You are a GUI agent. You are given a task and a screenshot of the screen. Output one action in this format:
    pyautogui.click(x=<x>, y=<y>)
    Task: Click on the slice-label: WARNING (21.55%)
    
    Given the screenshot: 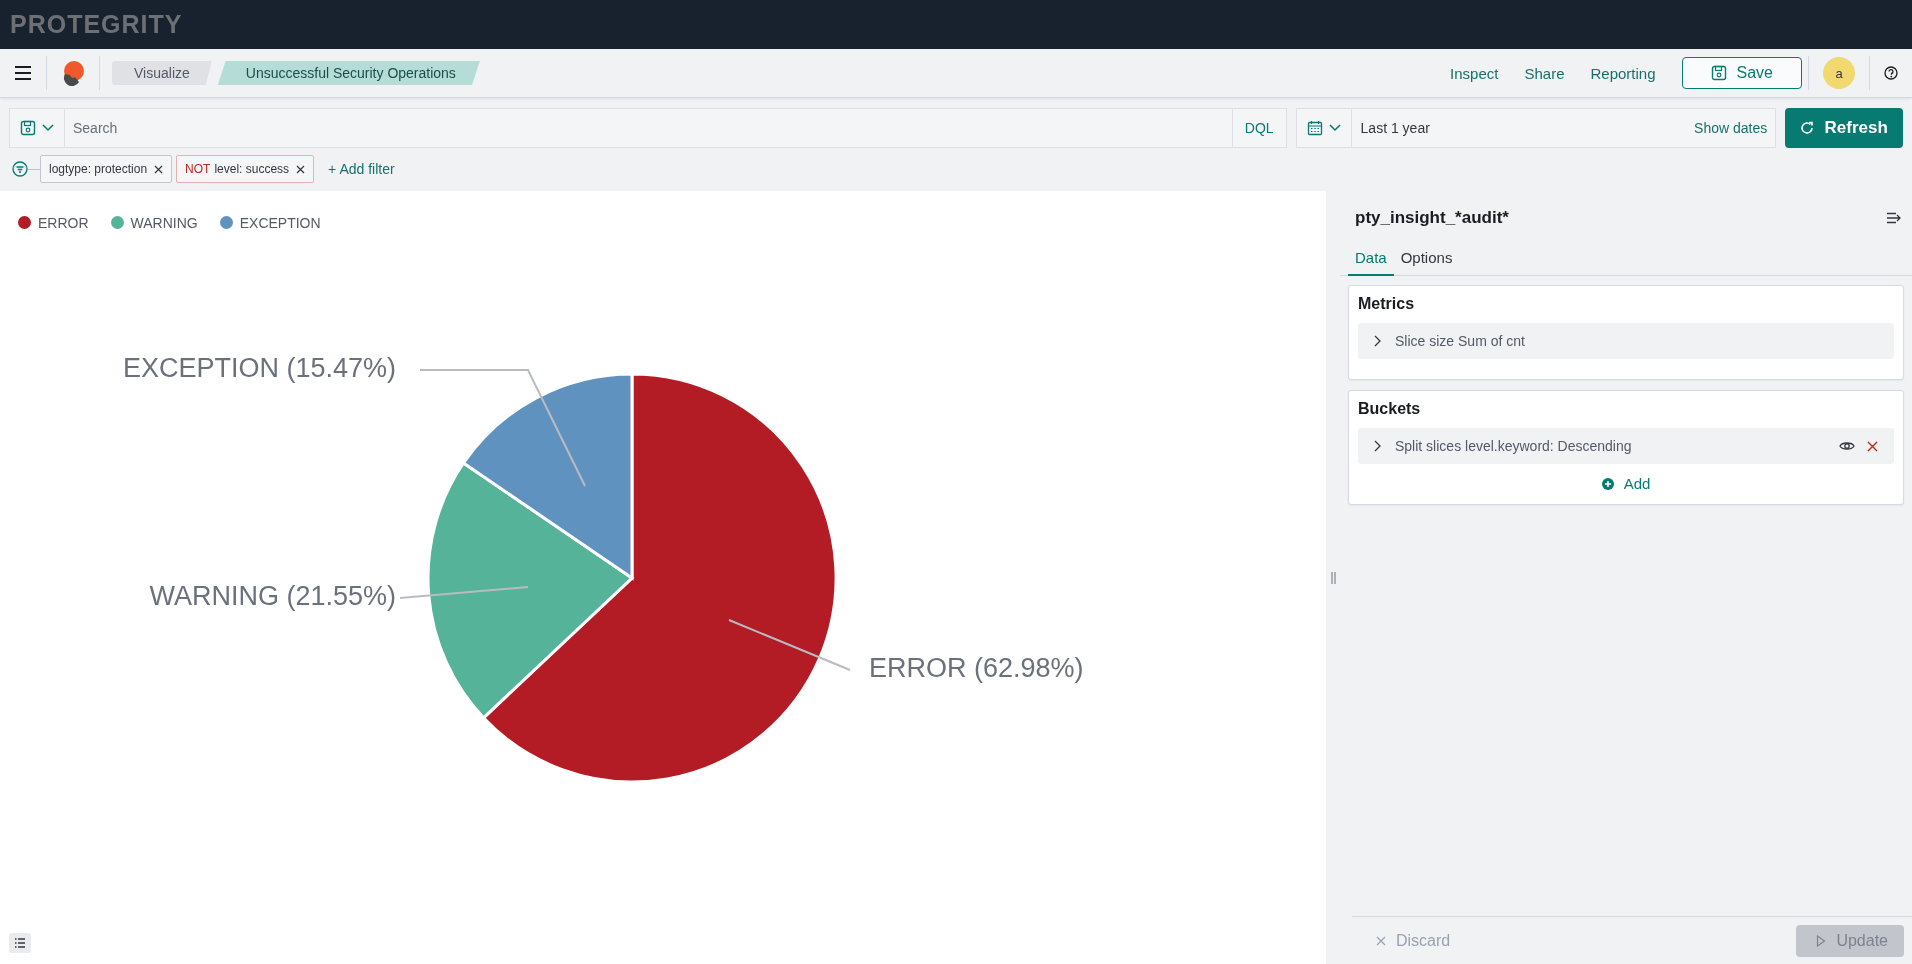 What is the action you would take?
    pyautogui.click(x=272, y=596)
    